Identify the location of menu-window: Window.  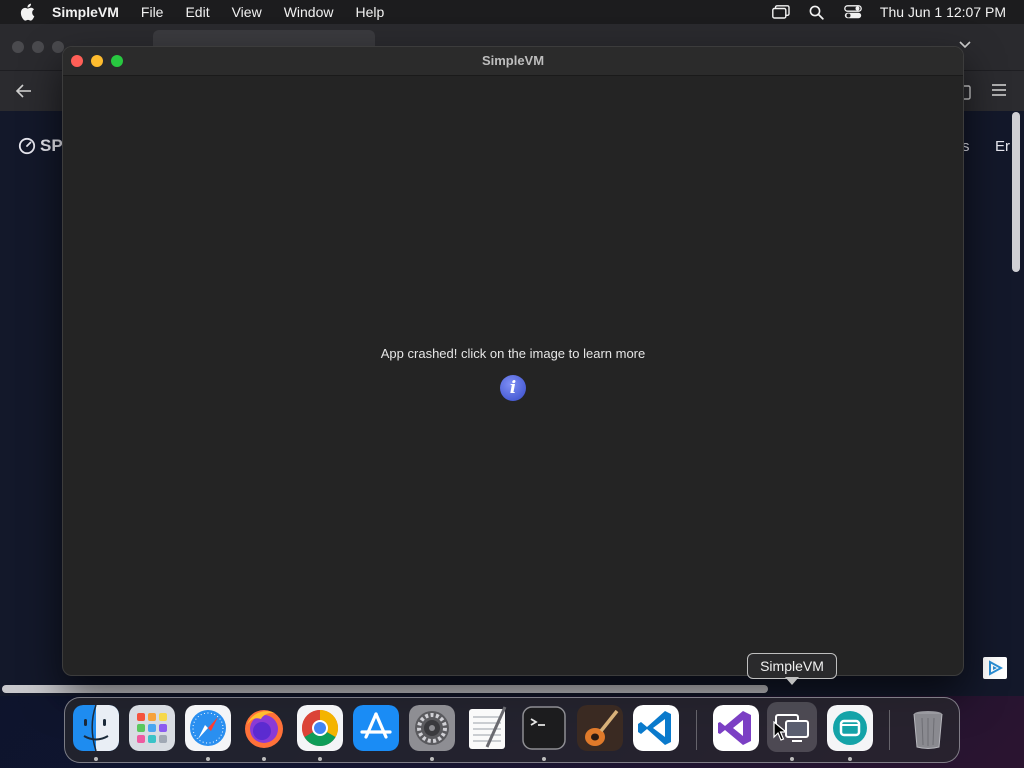
(309, 12).